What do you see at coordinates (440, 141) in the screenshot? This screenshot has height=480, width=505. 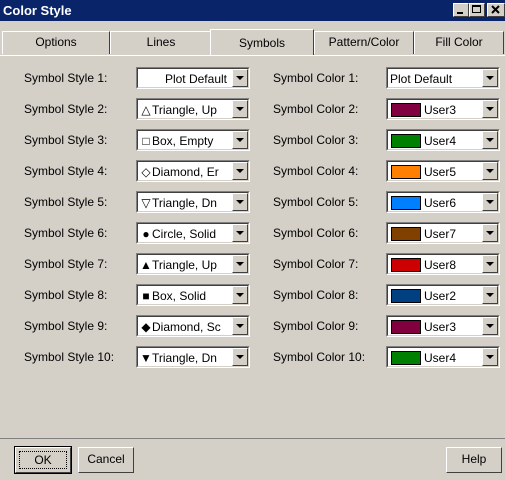 I see `symbol-color-3-value: User4` at bounding box center [440, 141].